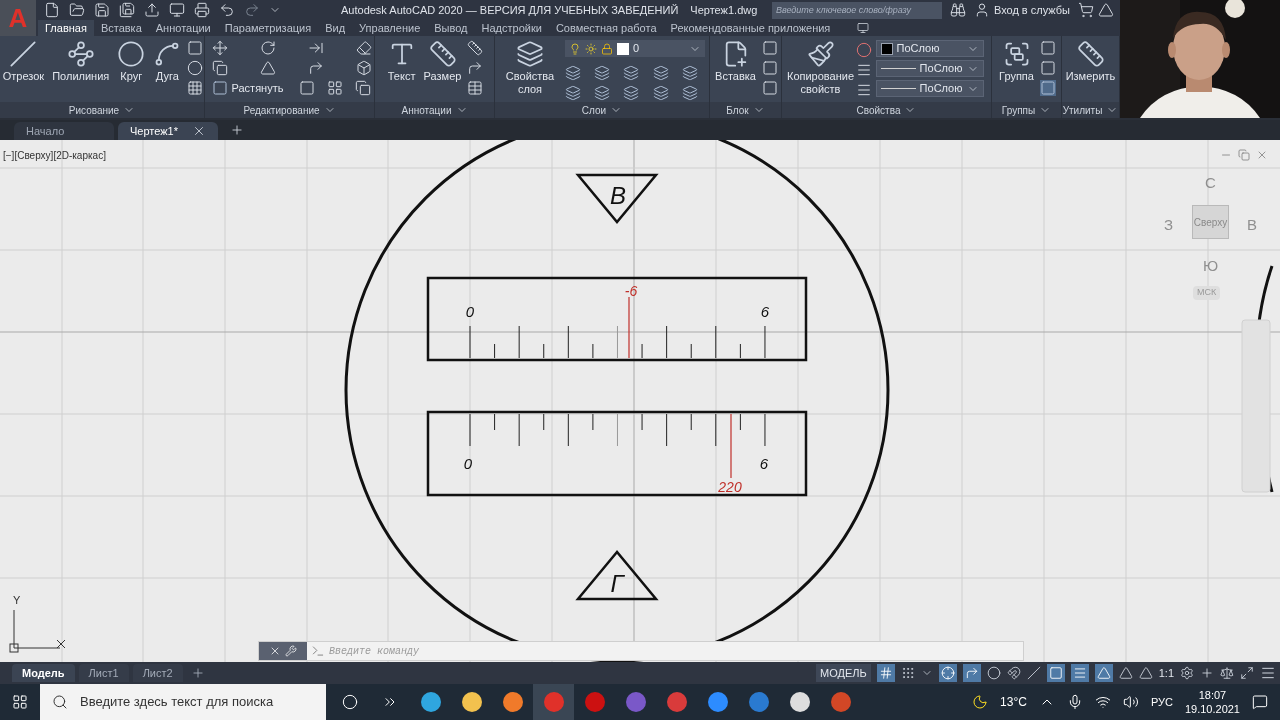  Describe the element at coordinates (1212, 709) in the screenshot. I see `clock-date: 19.10.2021` at that location.